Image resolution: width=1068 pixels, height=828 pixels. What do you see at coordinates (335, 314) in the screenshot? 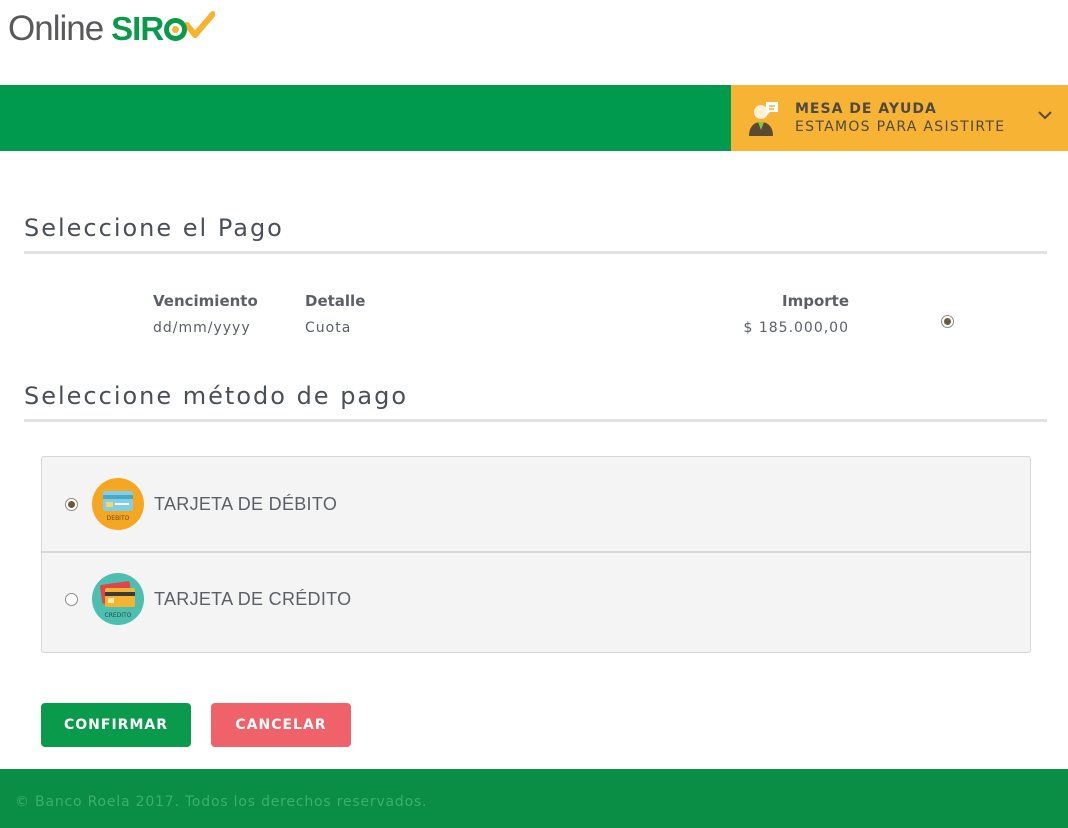
I see `detail-column: Detalle Cuota` at bounding box center [335, 314].